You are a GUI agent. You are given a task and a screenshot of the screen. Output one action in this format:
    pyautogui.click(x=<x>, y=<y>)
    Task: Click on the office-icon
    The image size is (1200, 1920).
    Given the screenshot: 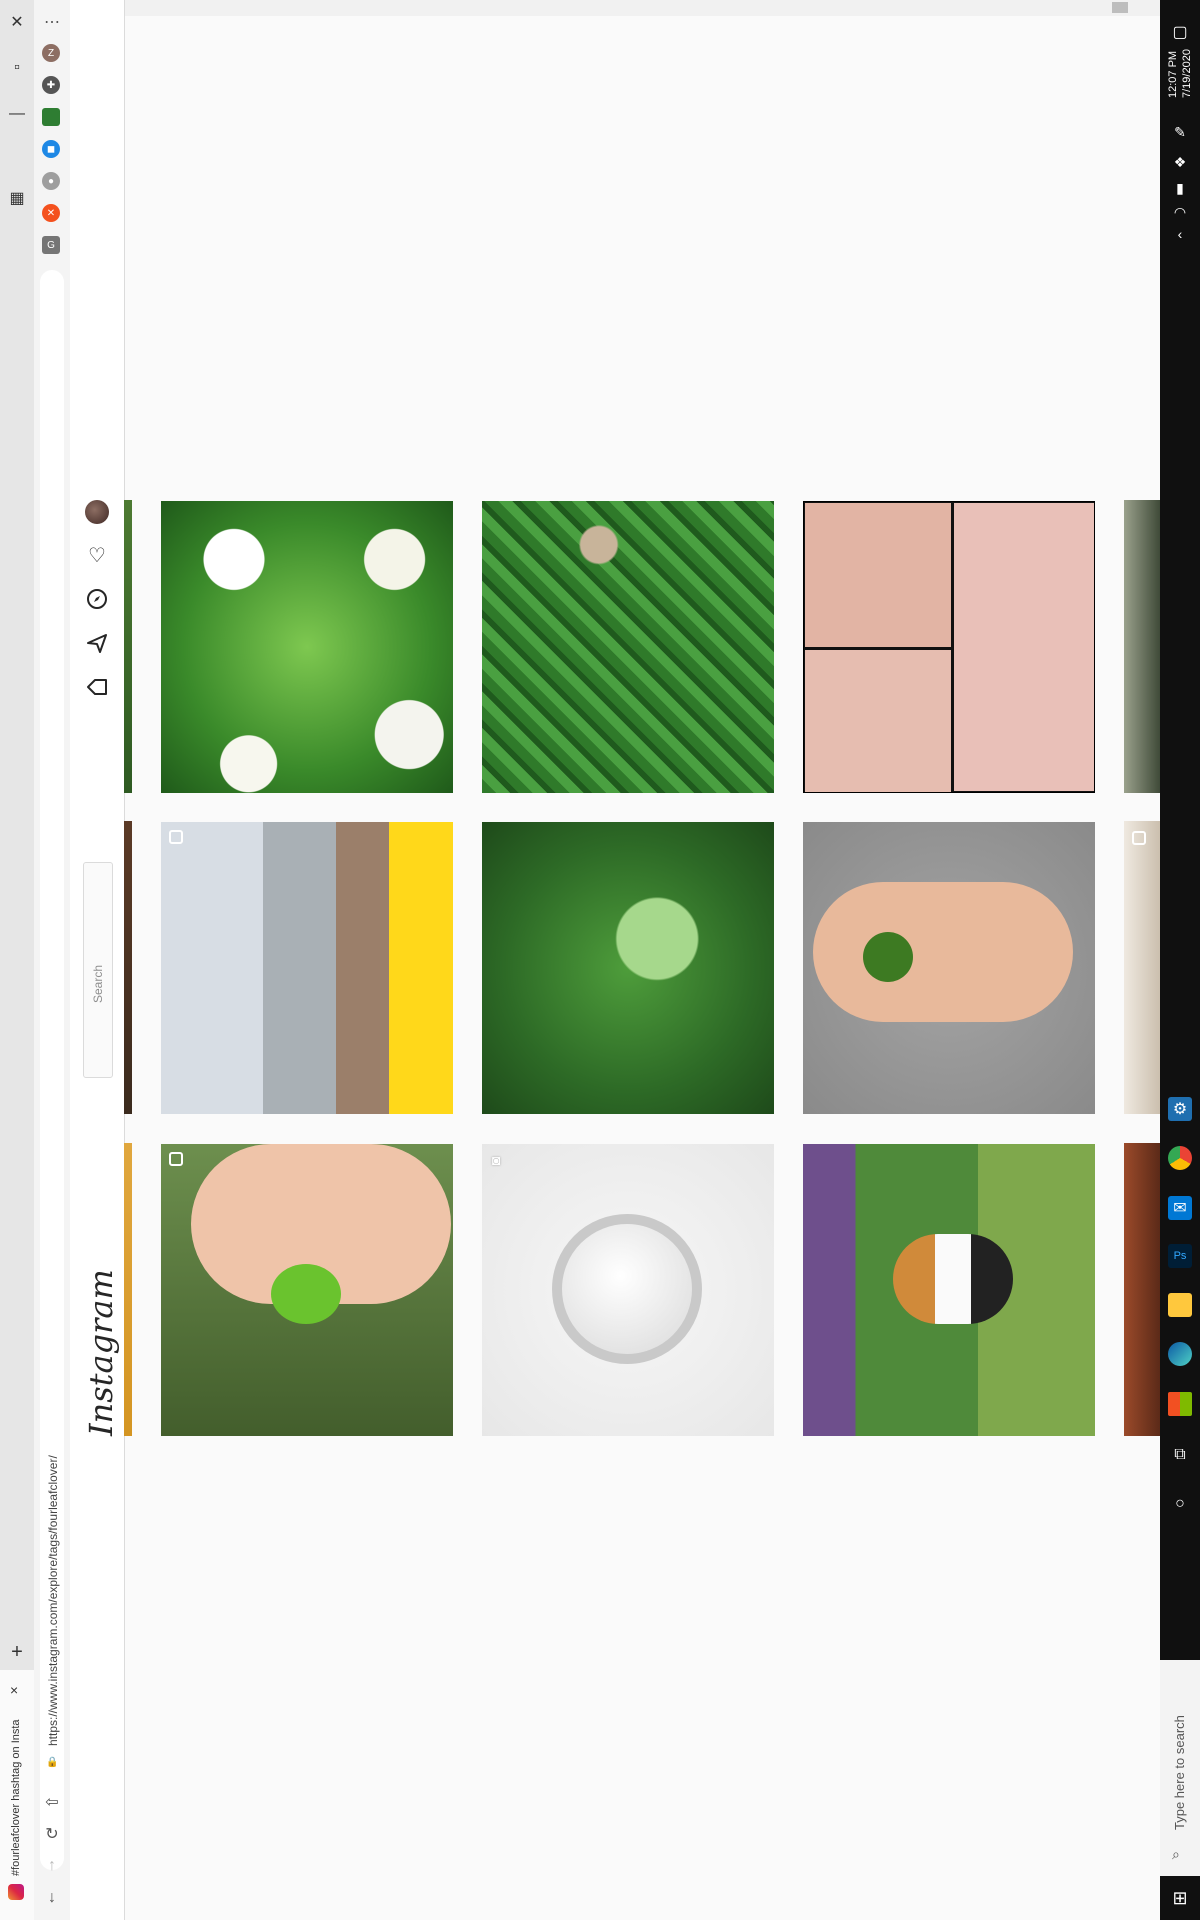 What is the action you would take?
    pyautogui.click(x=1180, y=1404)
    